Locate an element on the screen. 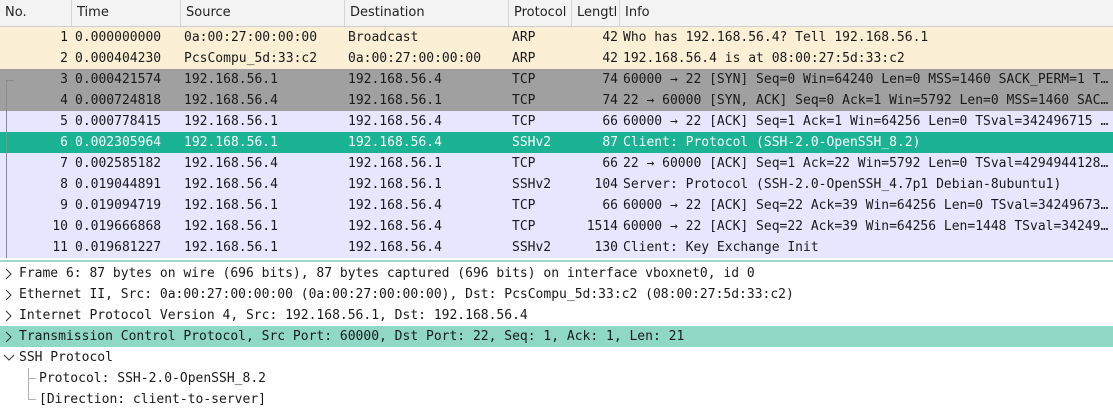  packet-time-cell: 0.019666868 is located at coordinates (118, 226).